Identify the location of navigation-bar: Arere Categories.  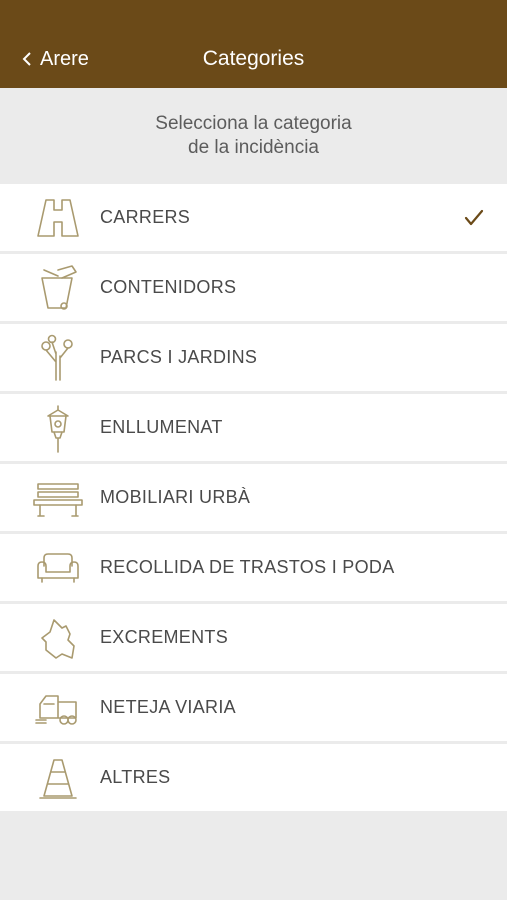
(253, 44).